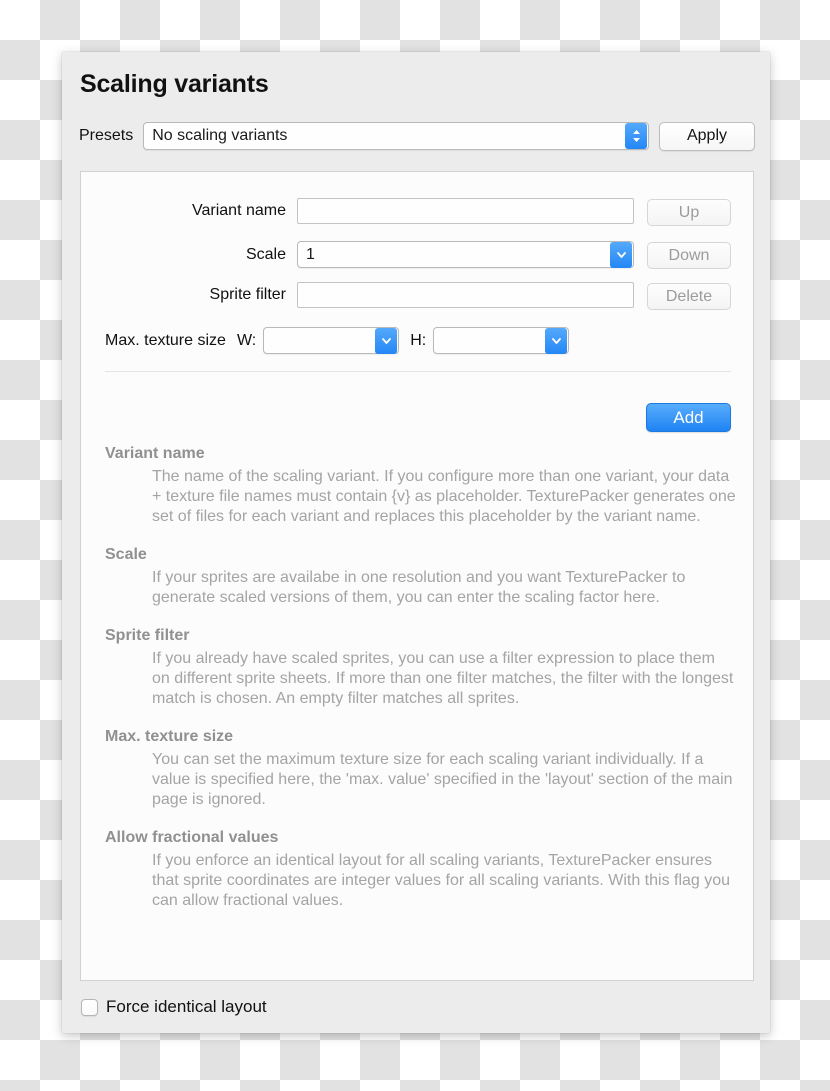 Image resolution: width=830 pixels, height=1091 pixels. What do you see at coordinates (165, 340) in the screenshot?
I see `max-texture-size-label: Max. texture size` at bounding box center [165, 340].